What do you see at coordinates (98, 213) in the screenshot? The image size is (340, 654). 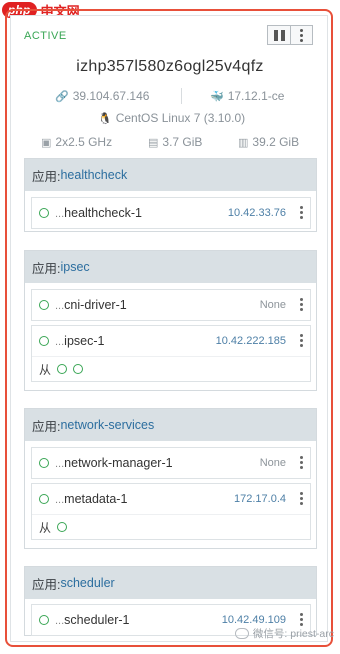 I see `service-name: ...healthcheck-1` at bounding box center [98, 213].